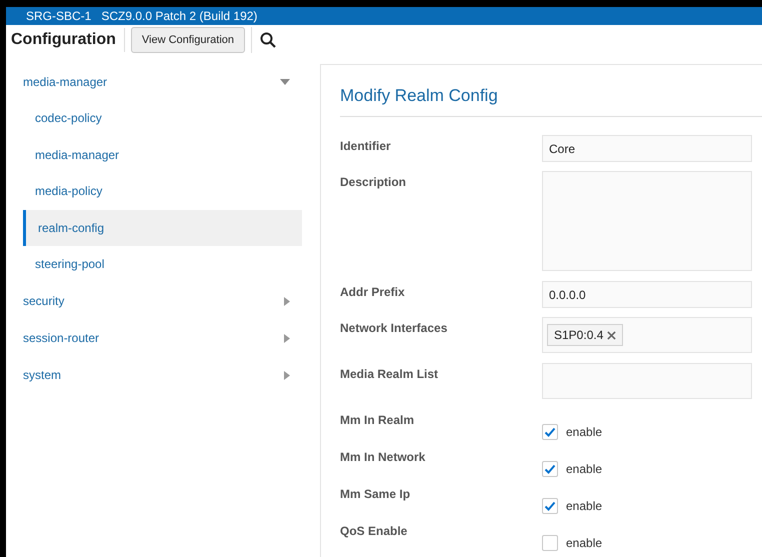 The width and height of the screenshot is (762, 557). I want to click on tag-field: S1P0:0.4, so click(647, 335).